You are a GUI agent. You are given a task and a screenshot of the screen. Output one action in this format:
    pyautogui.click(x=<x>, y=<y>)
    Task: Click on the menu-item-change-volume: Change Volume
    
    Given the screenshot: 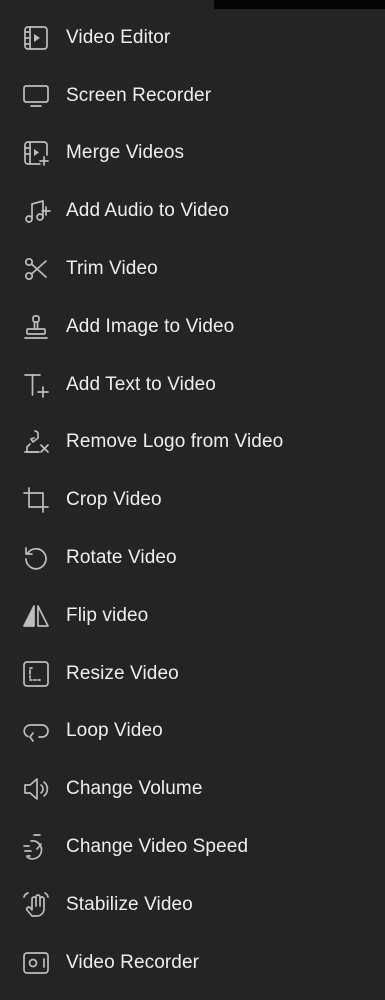 What is the action you would take?
    pyautogui.click(x=192, y=789)
    